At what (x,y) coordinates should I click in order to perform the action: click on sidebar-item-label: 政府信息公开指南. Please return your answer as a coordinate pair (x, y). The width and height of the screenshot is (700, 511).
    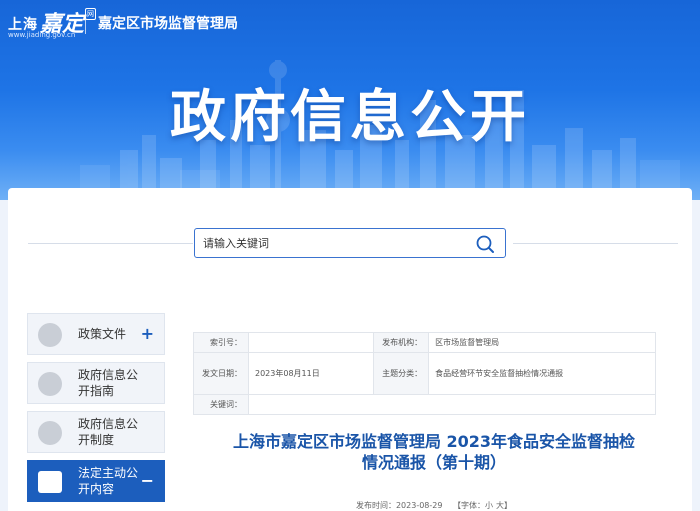
    Looking at the image, I should click on (108, 383).